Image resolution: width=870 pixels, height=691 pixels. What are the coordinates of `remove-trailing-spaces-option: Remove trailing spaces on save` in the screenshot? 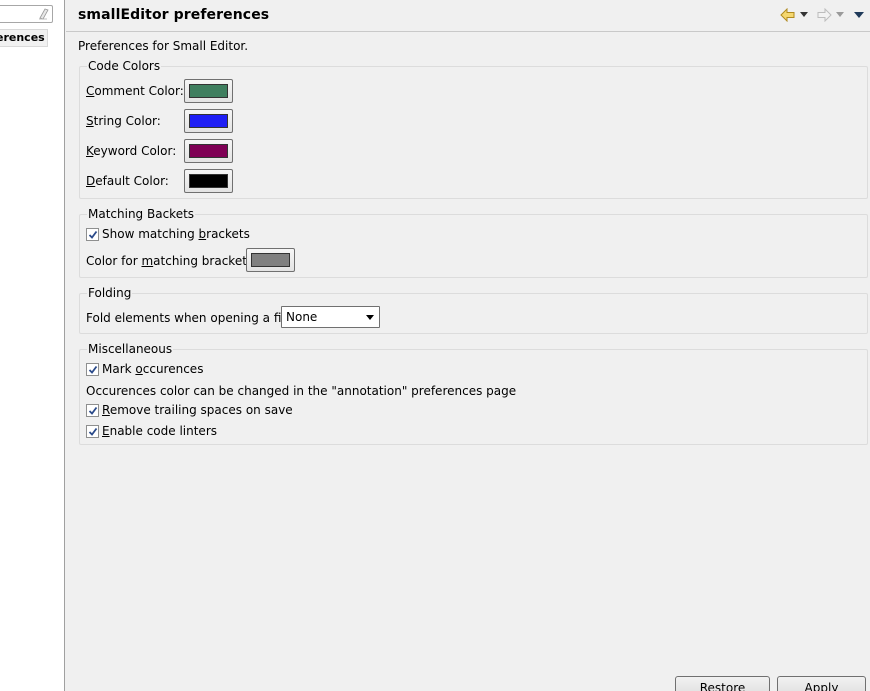 It's located at (189, 410).